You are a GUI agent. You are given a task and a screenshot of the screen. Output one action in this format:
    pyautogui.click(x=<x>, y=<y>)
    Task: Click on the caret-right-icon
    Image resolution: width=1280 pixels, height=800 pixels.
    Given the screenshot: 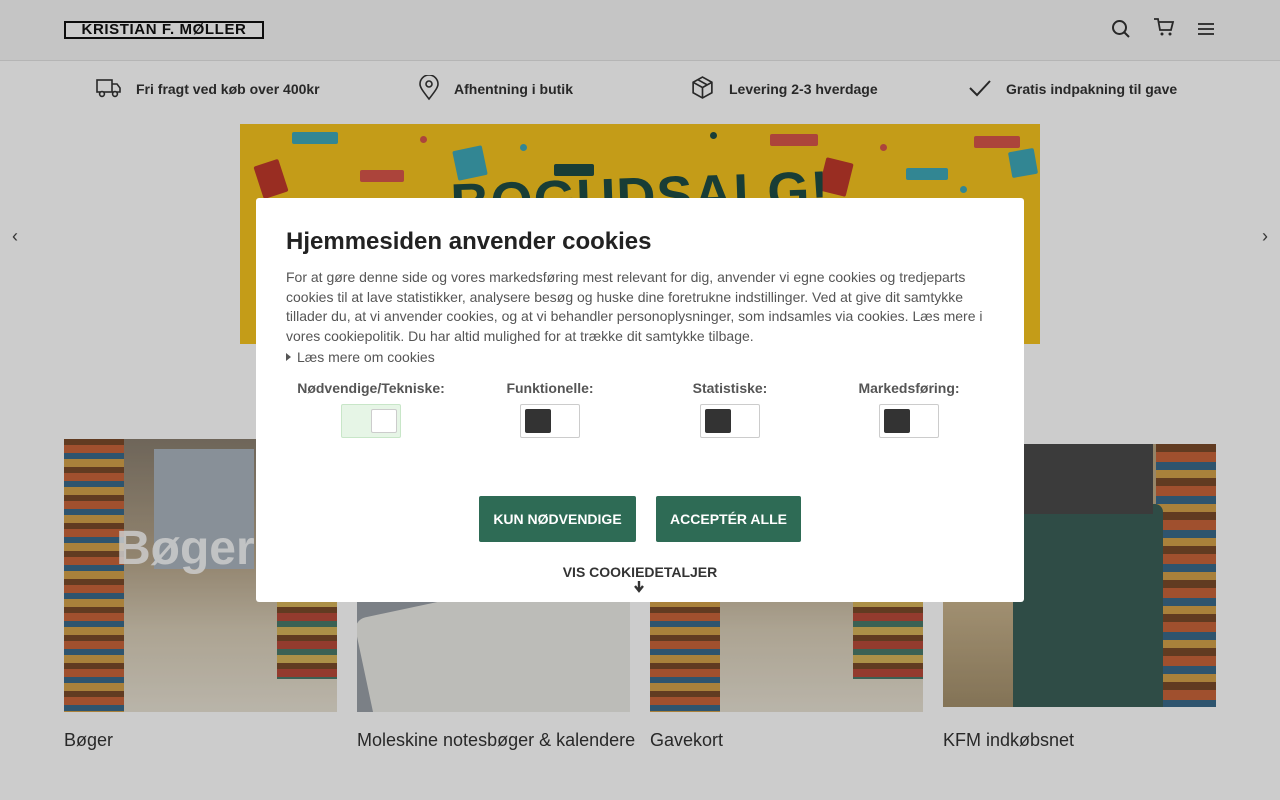 What is the action you would take?
    pyautogui.click(x=288, y=357)
    